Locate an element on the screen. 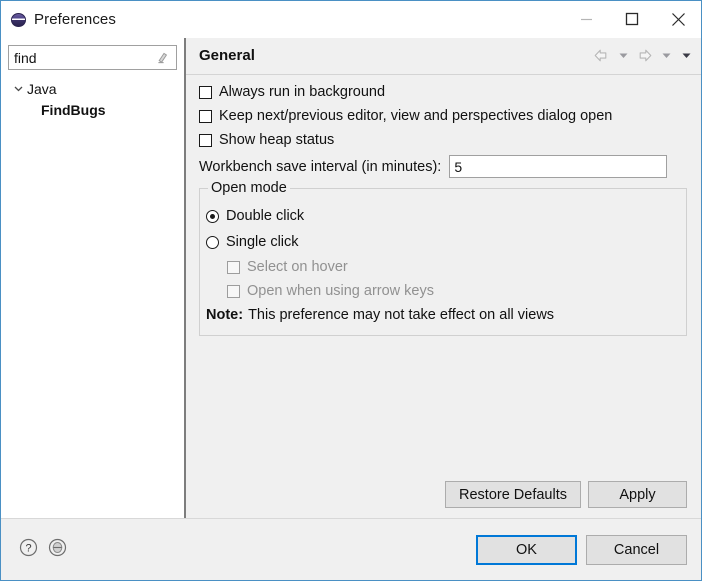 The width and height of the screenshot is (702, 581). save-interval-input is located at coordinates (558, 166).